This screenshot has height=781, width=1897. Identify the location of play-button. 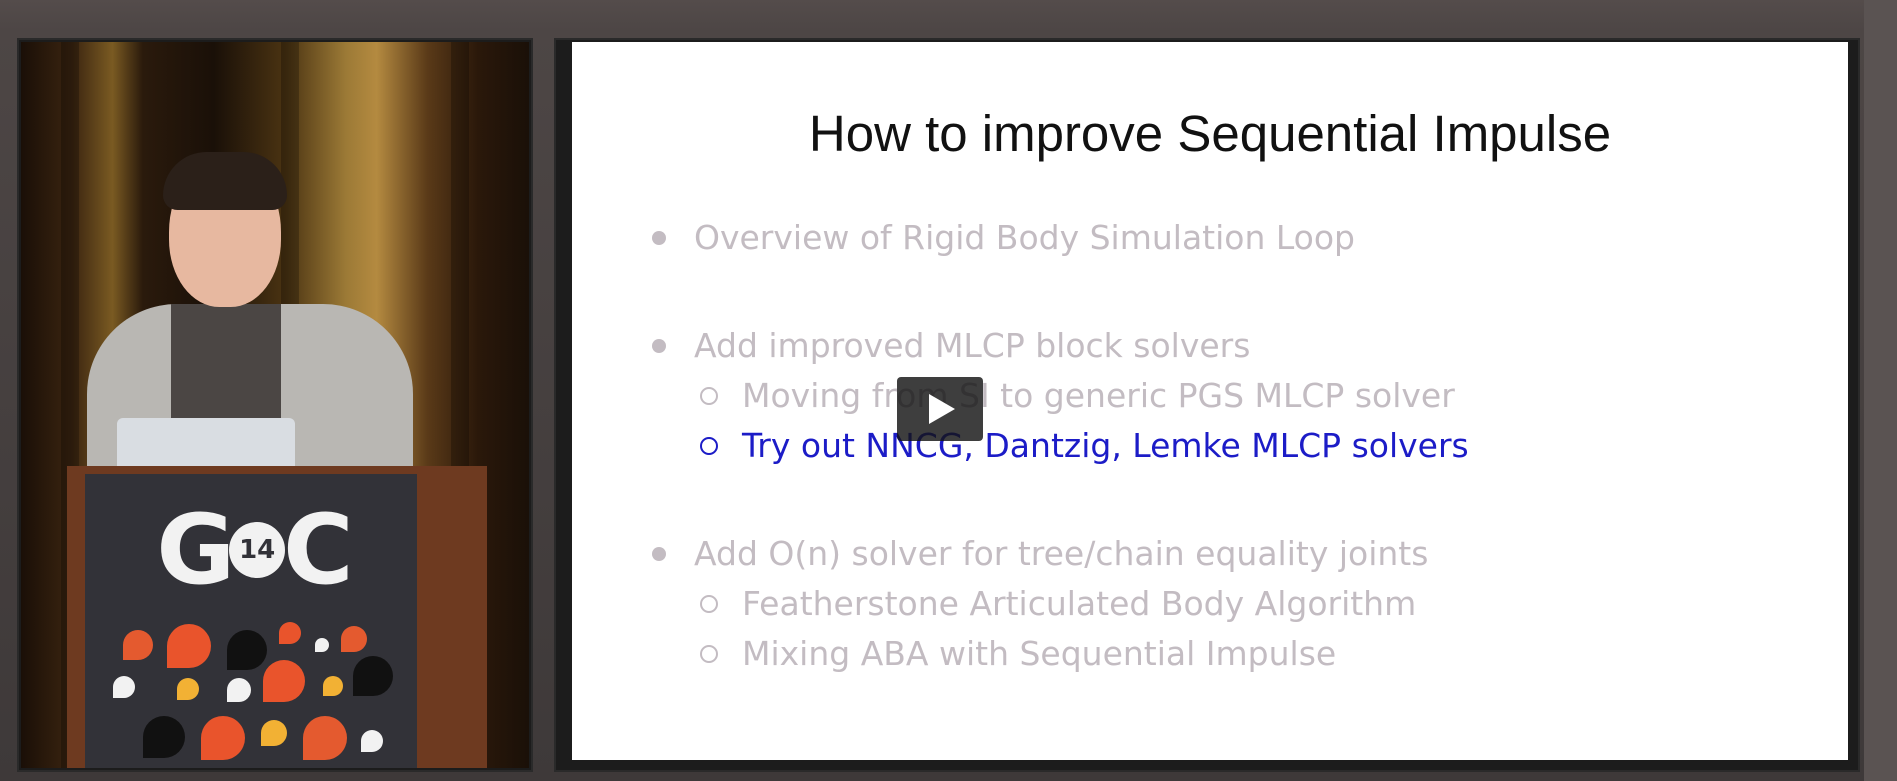
(940, 409).